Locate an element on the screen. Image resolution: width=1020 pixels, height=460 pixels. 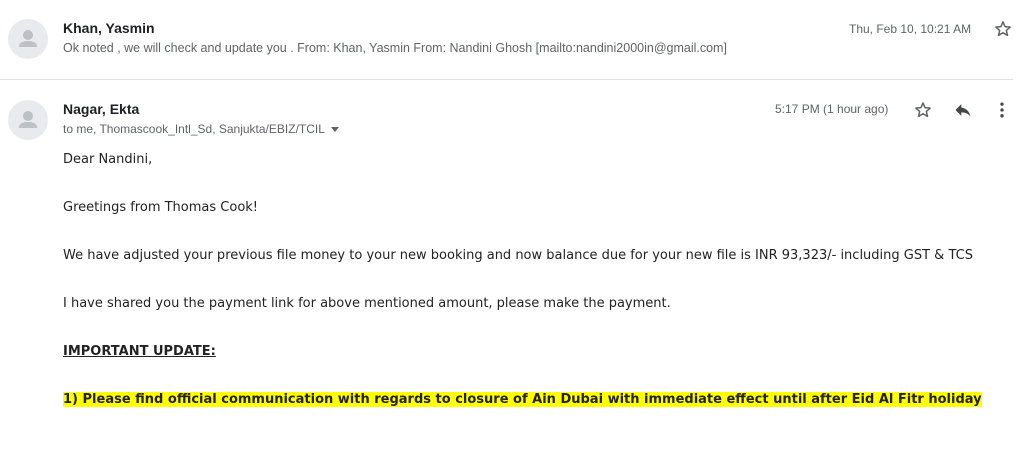
more-vert-icon is located at coordinates (1002, 110).